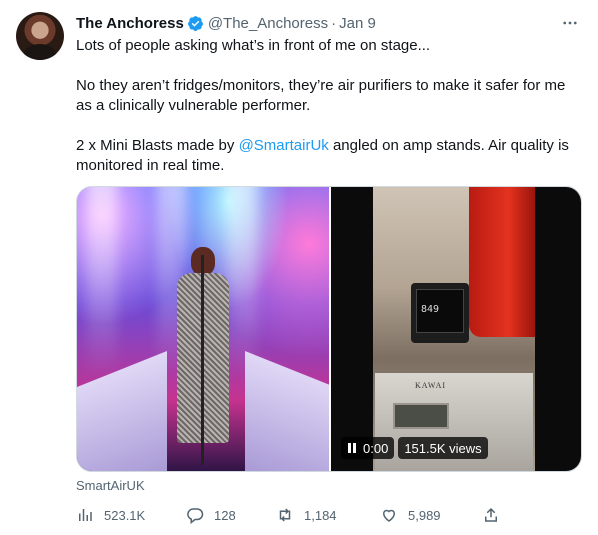 The height and width of the screenshot is (535, 598). What do you see at coordinates (268, 23) in the screenshot?
I see `handle: @The_Anchoress` at bounding box center [268, 23].